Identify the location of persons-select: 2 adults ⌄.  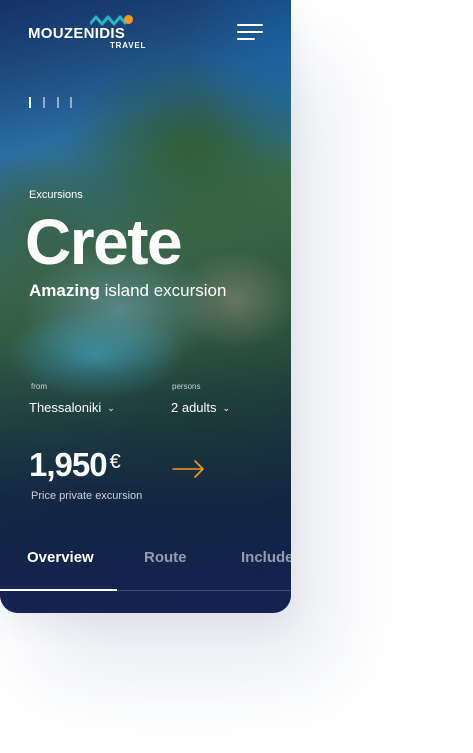
(200, 407).